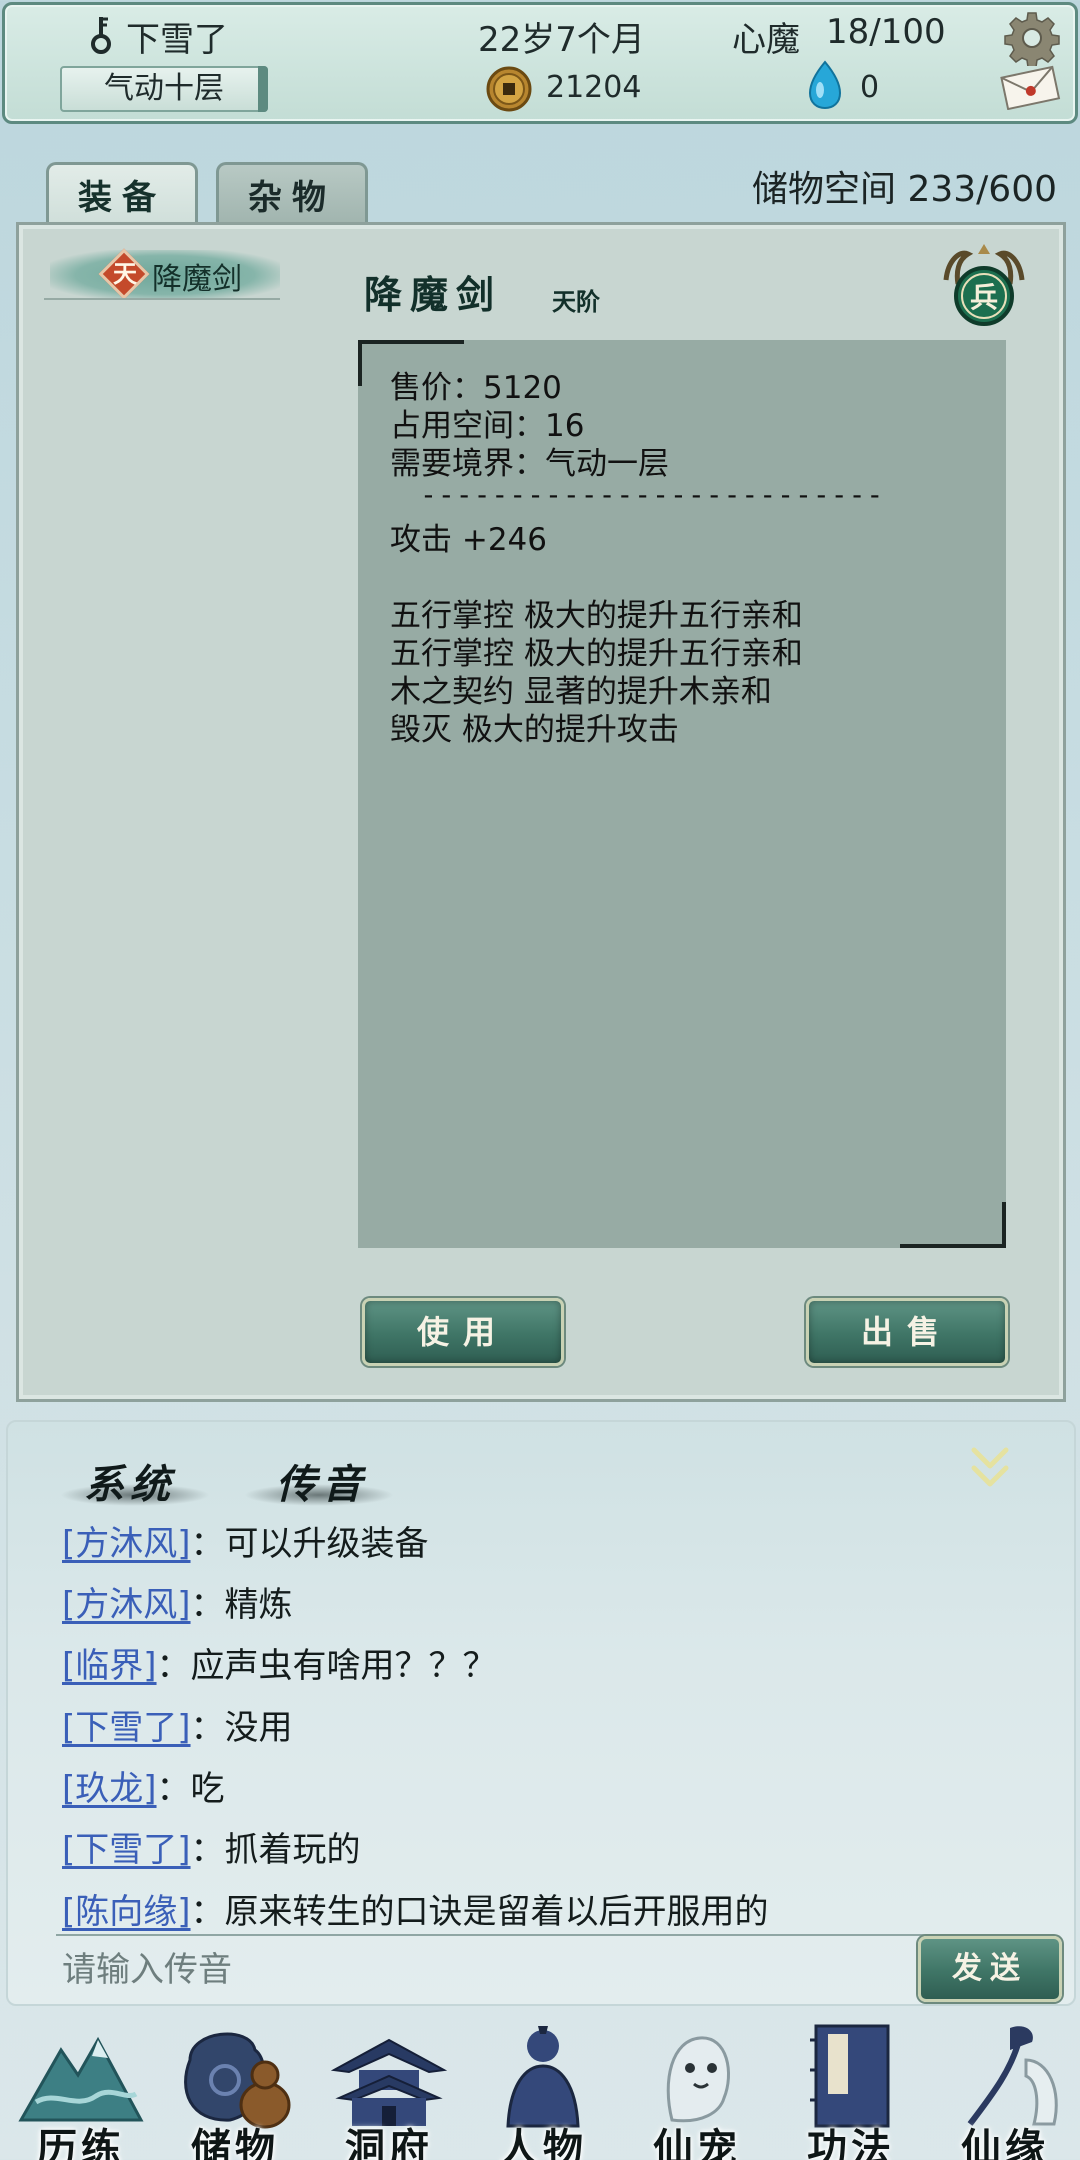 The width and height of the screenshot is (1080, 2160). I want to click on realm-badge: 气动十层, so click(164, 89).